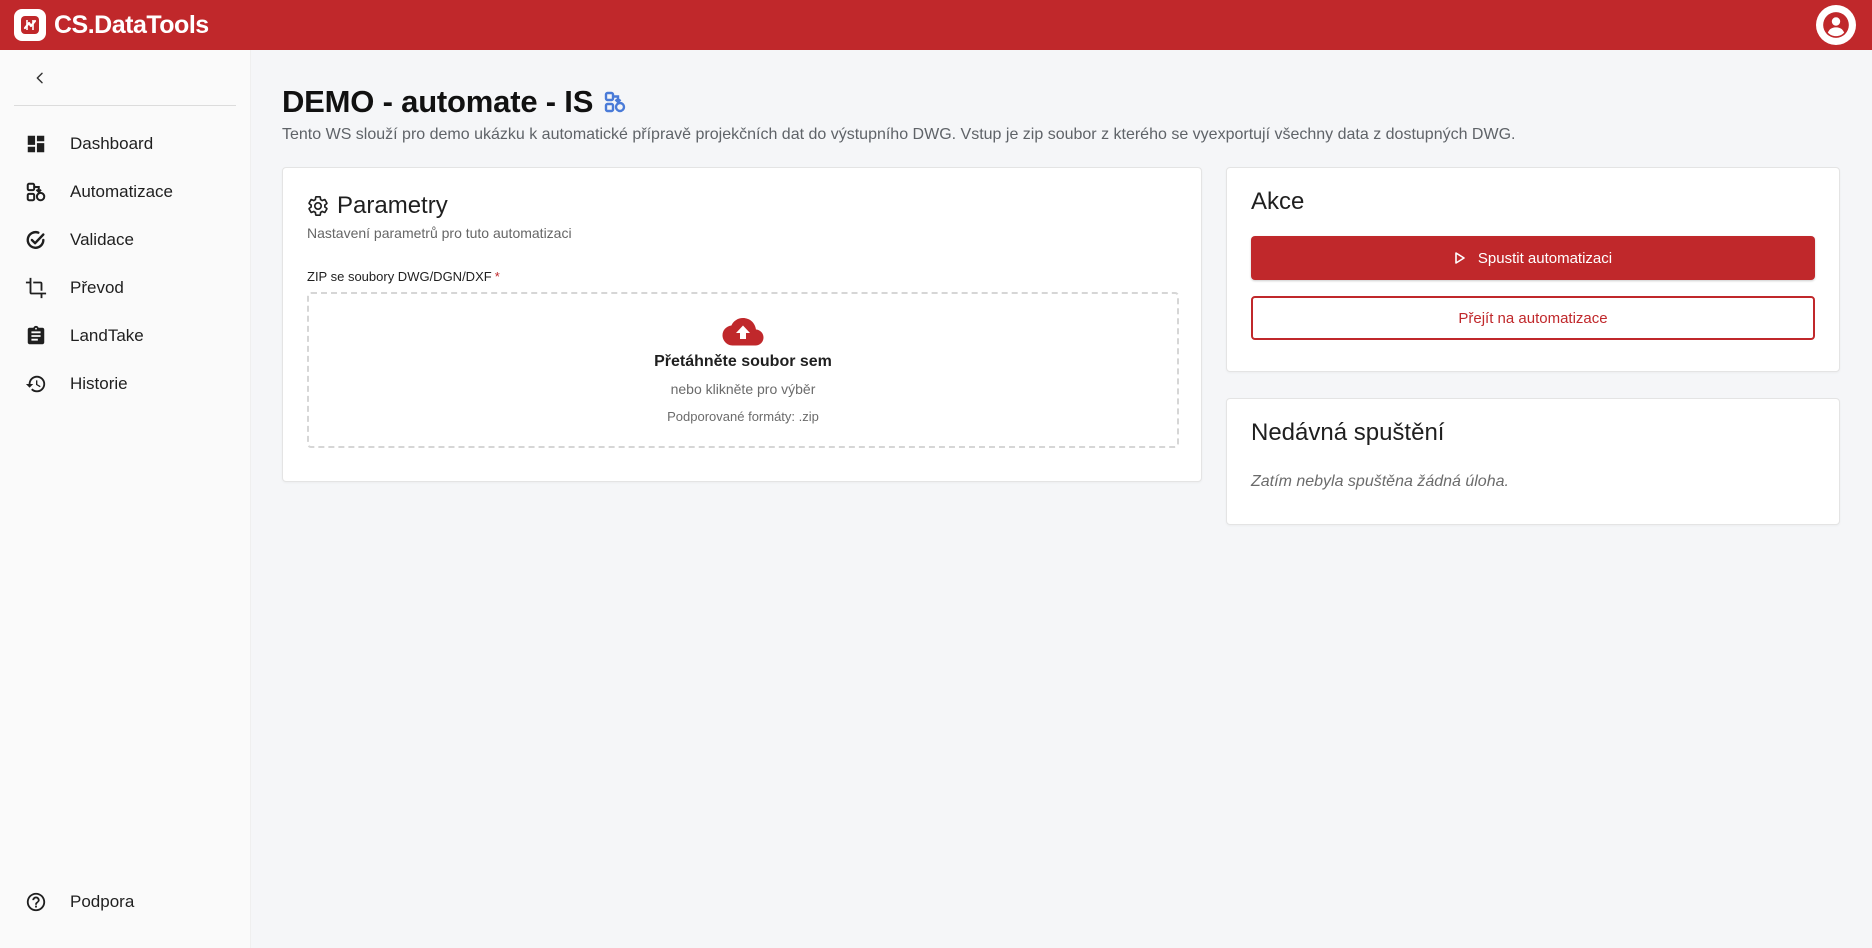  Describe the element at coordinates (497, 276) in the screenshot. I see `required-mark: *` at that location.